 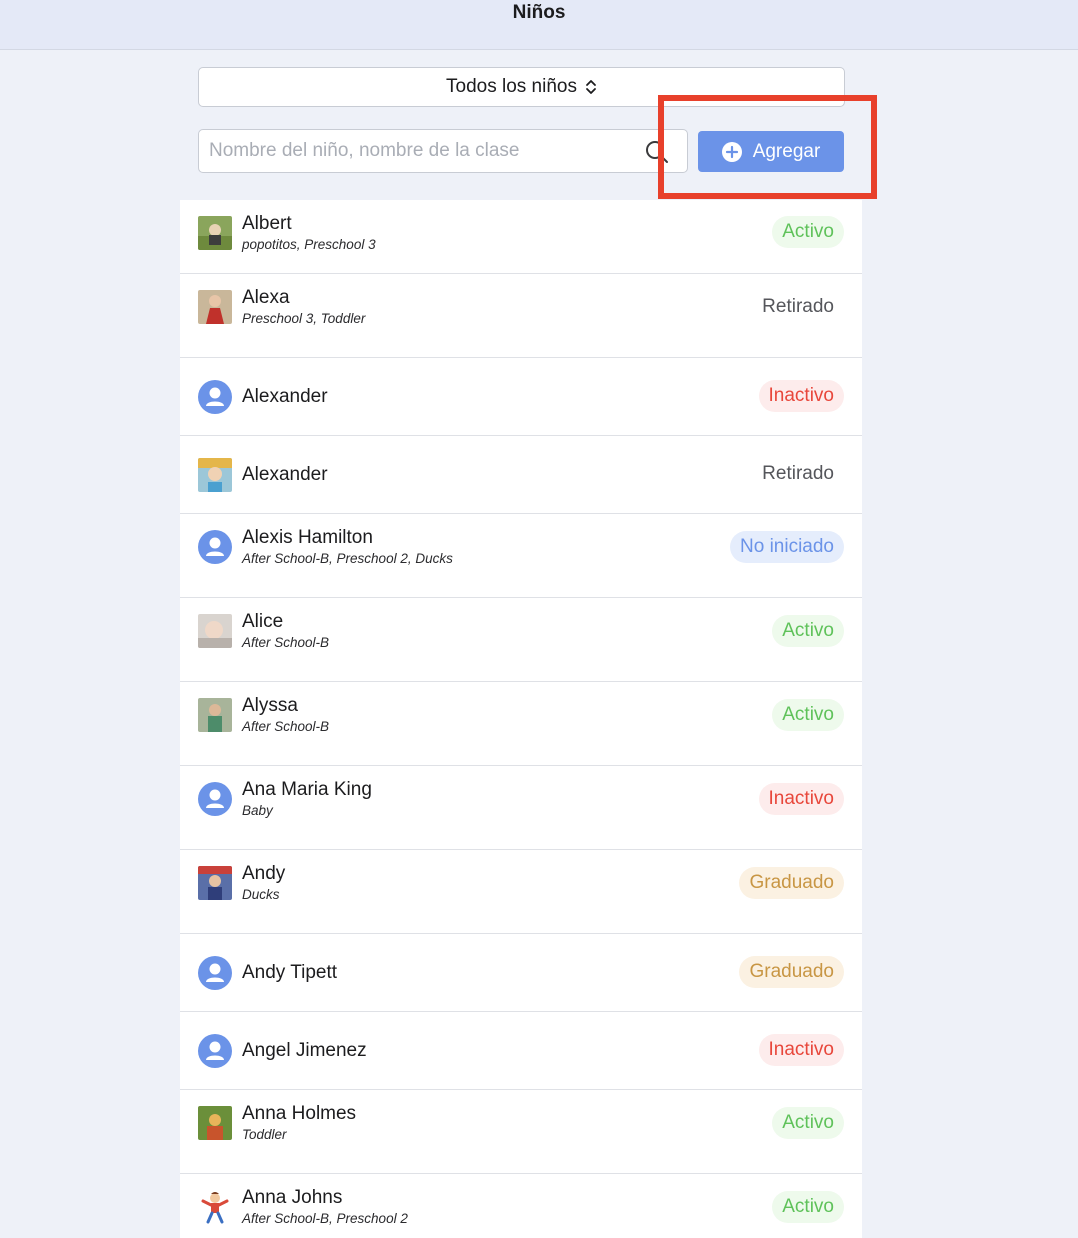 I want to click on search-field, so click(x=443, y=151).